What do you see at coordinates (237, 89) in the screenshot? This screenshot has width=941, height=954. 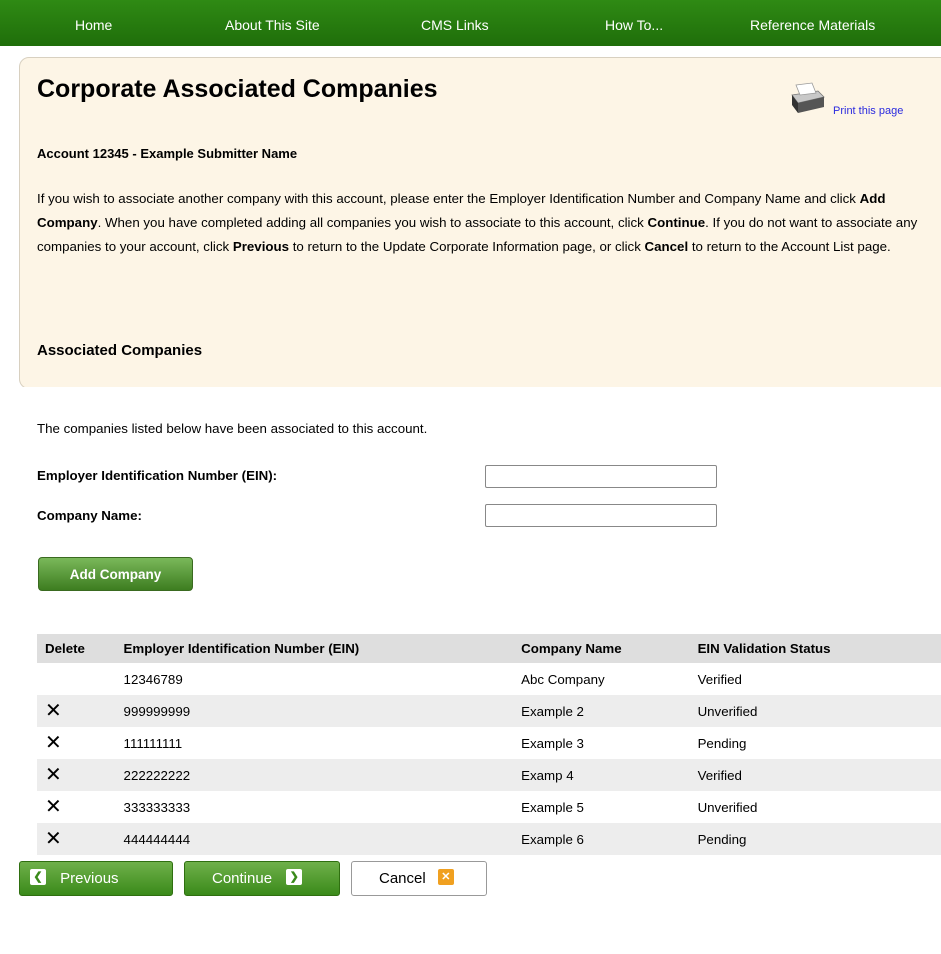 I see `page-title: Corporate Associated Companies` at bounding box center [237, 89].